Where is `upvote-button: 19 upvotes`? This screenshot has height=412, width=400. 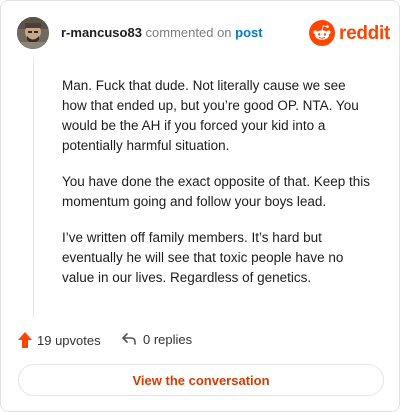 upvote-button: 19 upvotes is located at coordinates (59, 340).